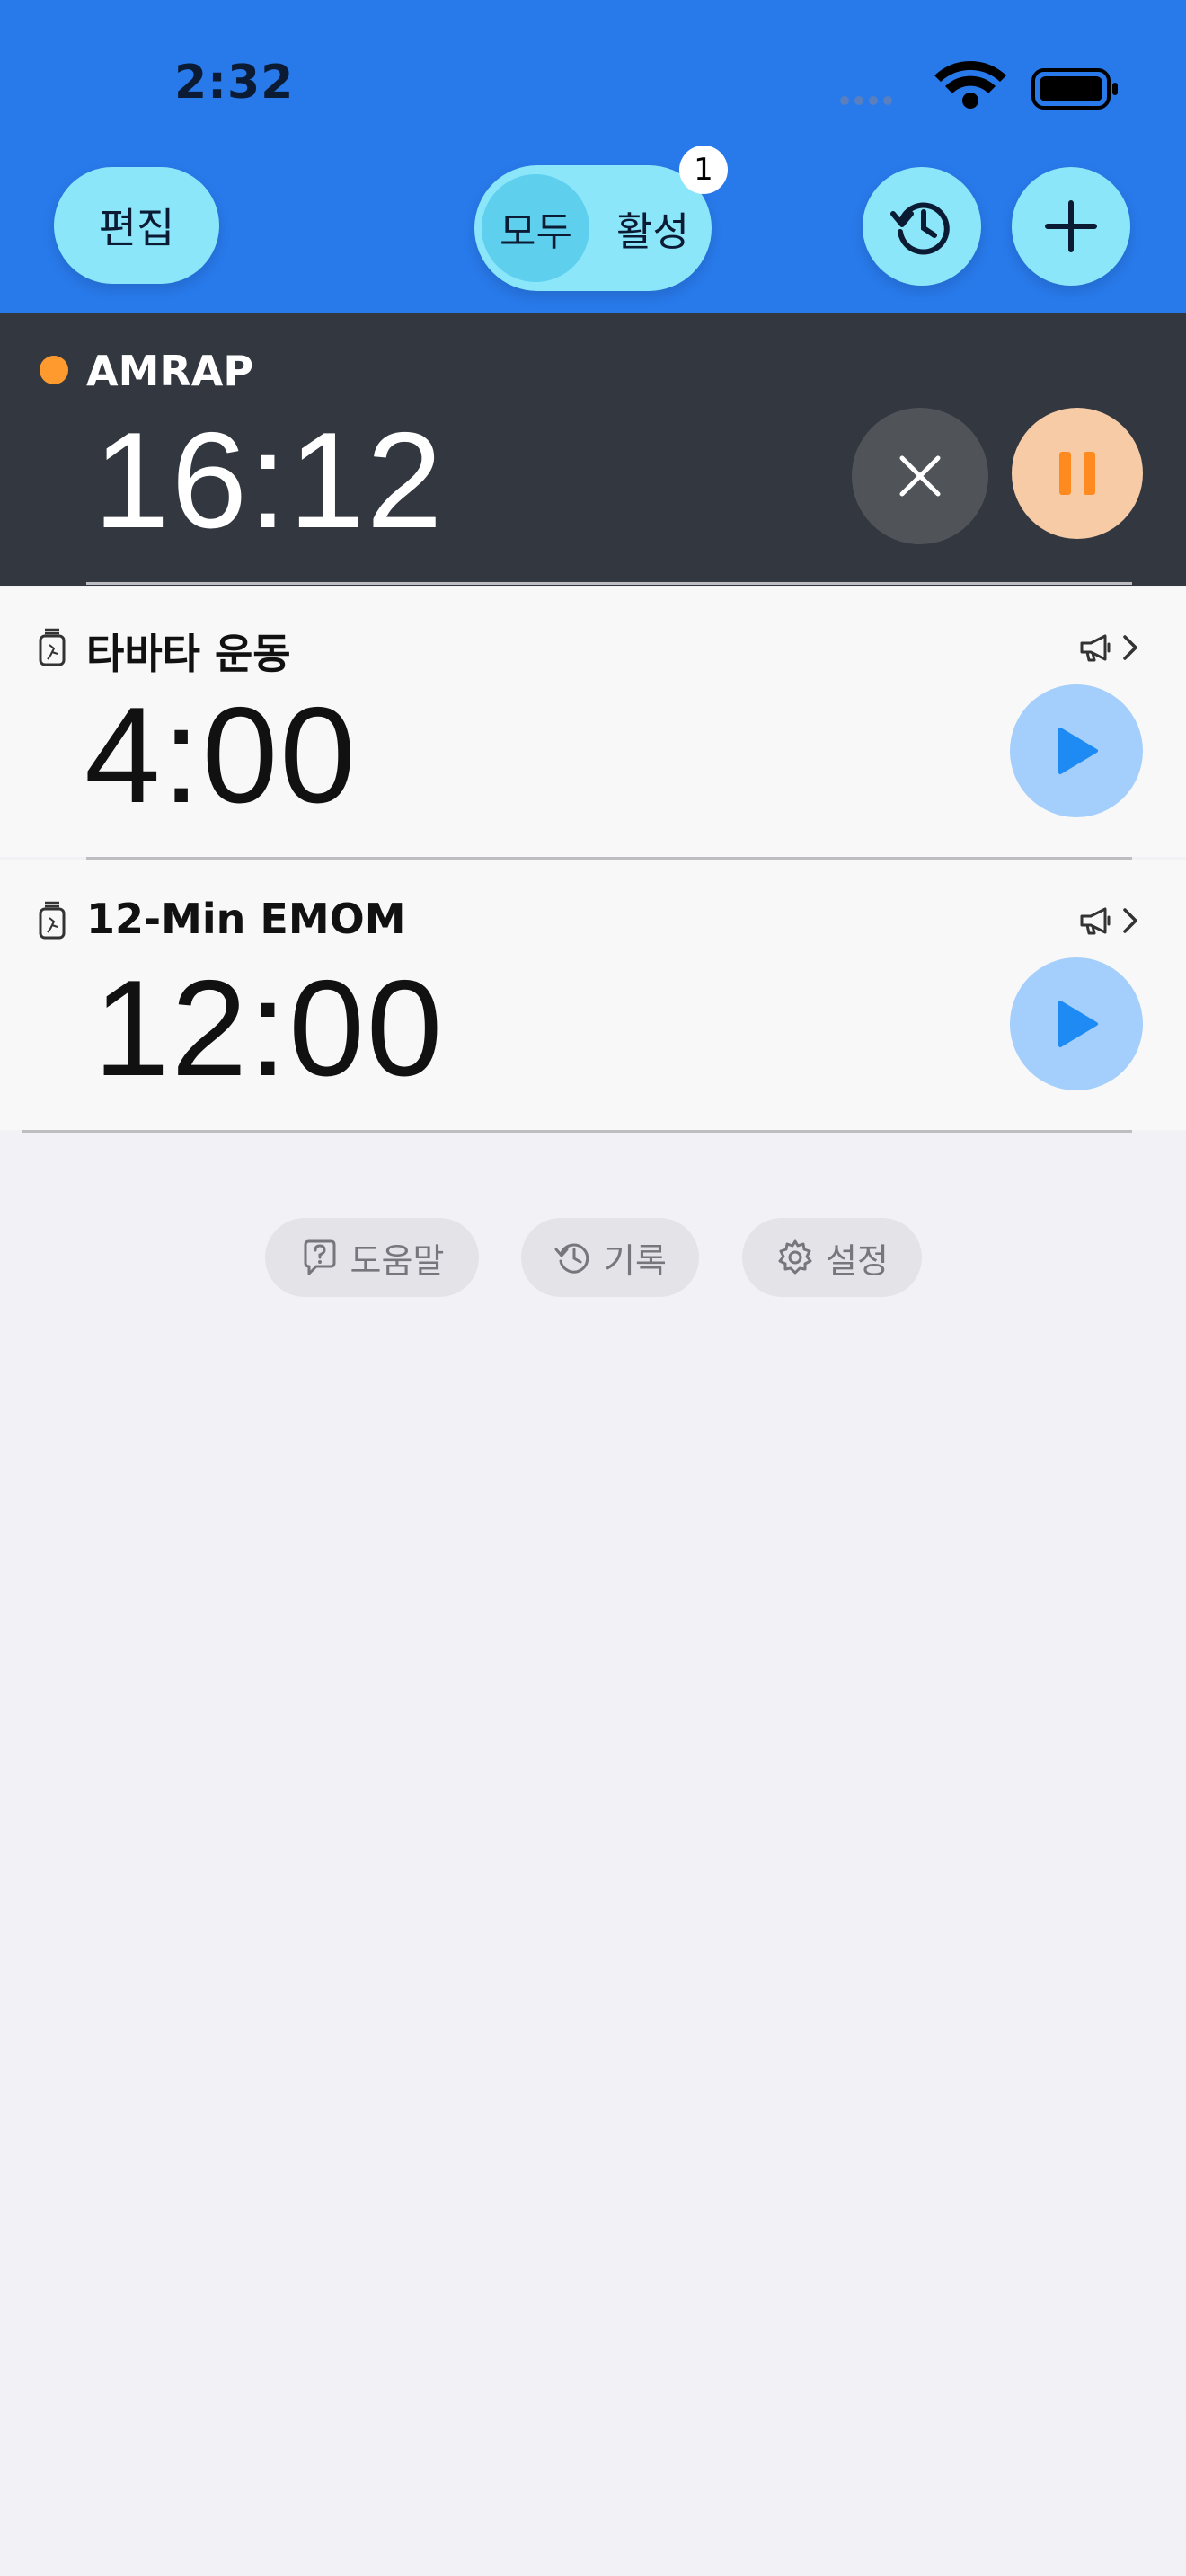  Describe the element at coordinates (170, 371) in the screenshot. I see `timer-name: AMRAP` at that location.